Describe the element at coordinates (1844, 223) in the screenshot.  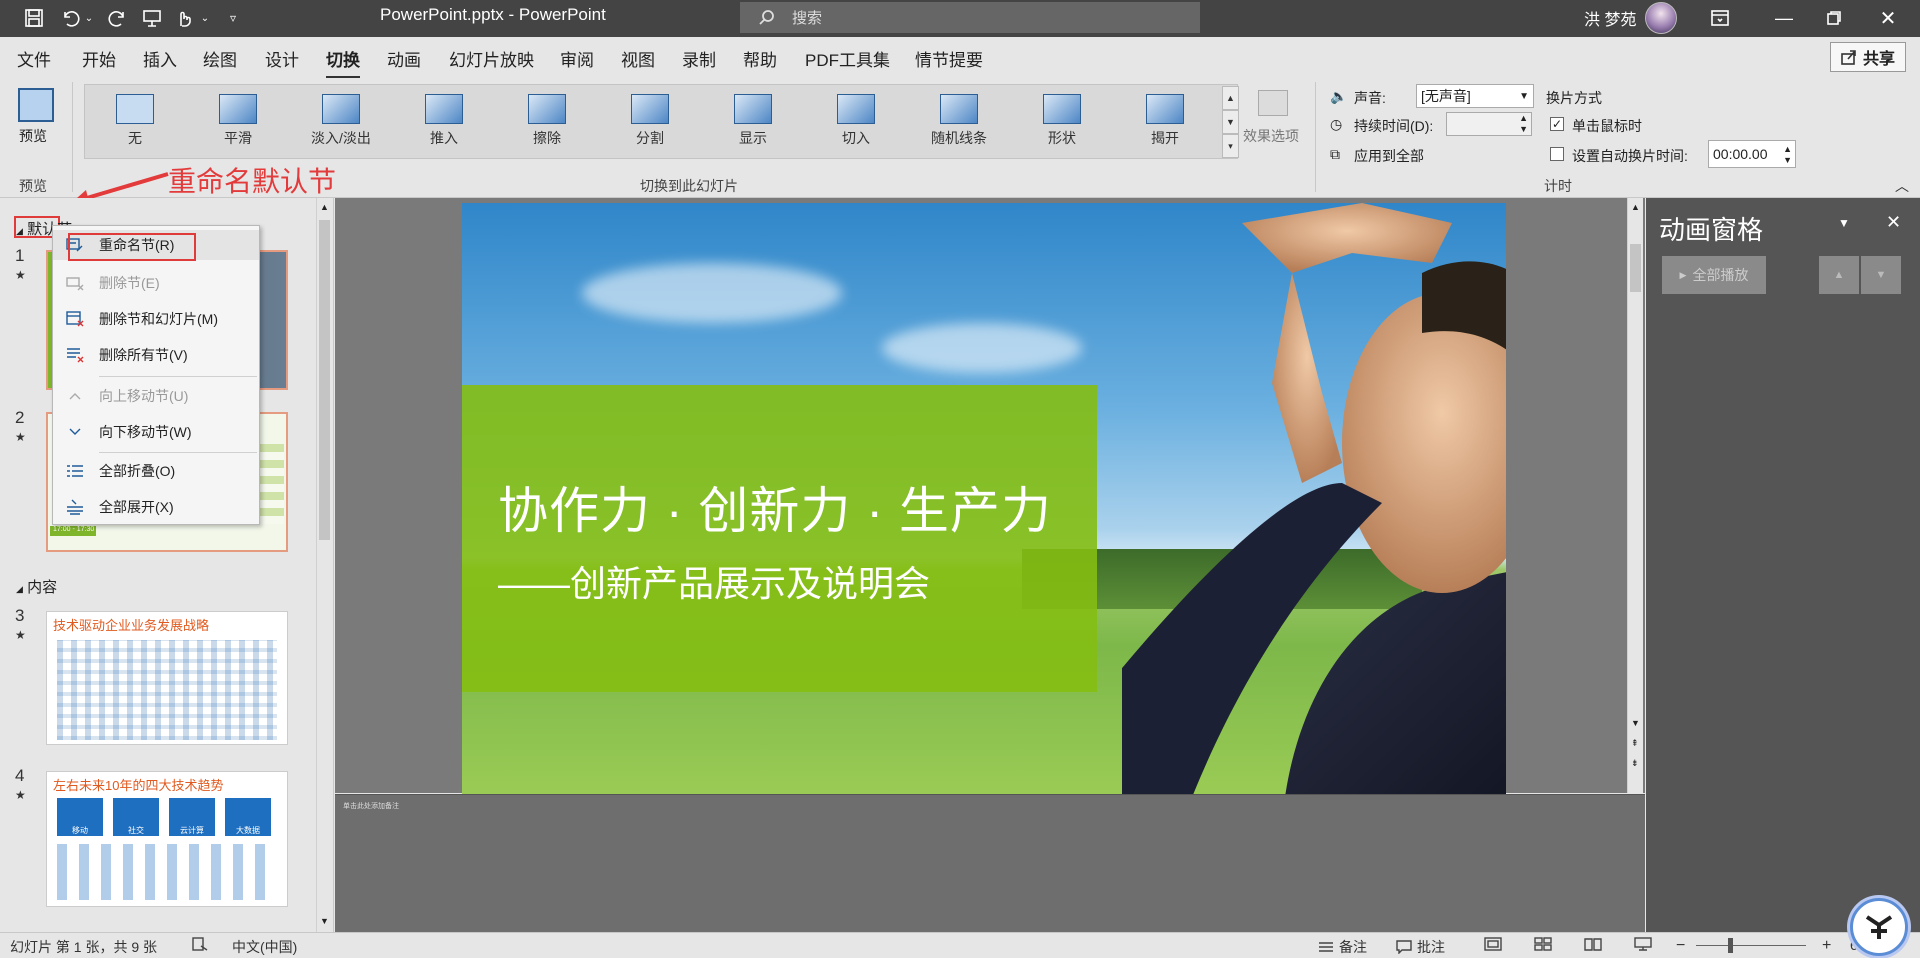
I see `pane-options-icon: ▼` at that location.